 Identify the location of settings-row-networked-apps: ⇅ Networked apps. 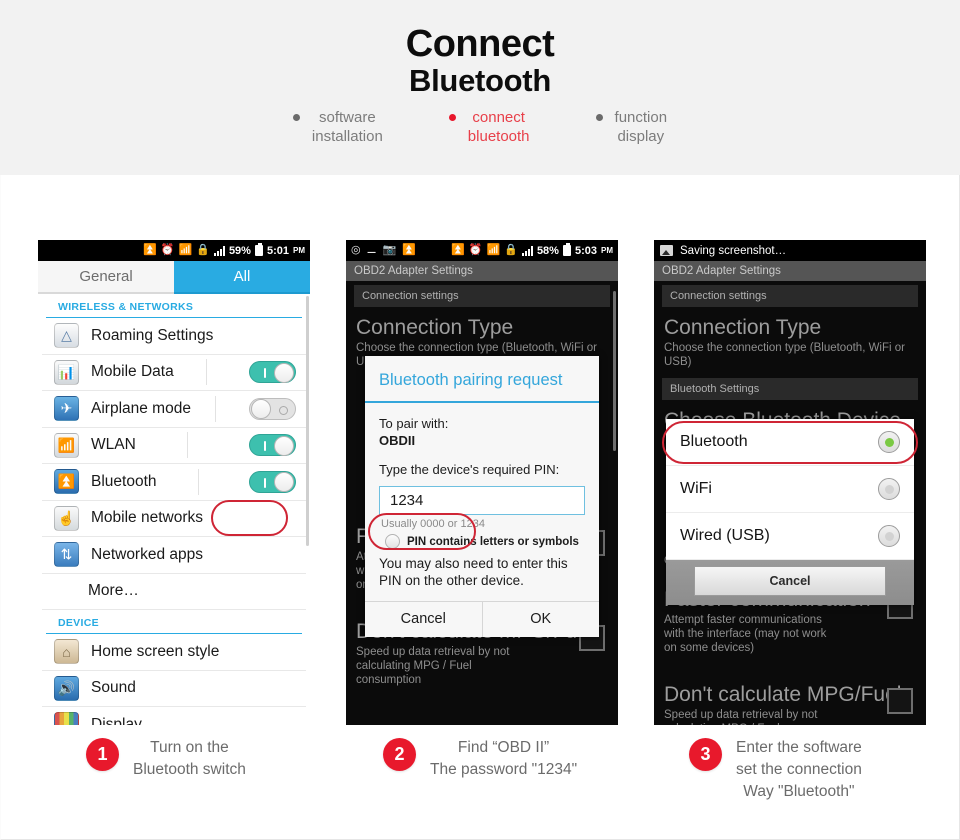
(174, 555).